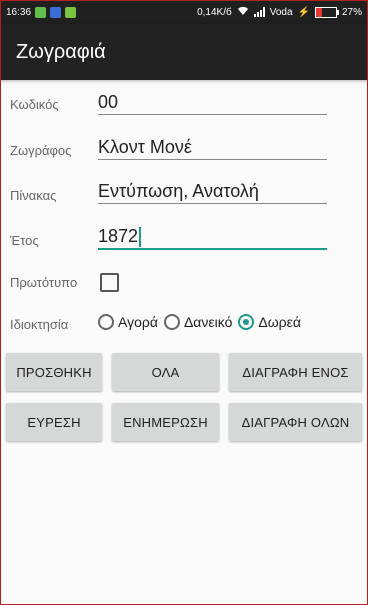 This screenshot has width=368, height=605. Describe the element at coordinates (61, 52) in the screenshot. I see `app-title: Ζωγραφιά` at that location.